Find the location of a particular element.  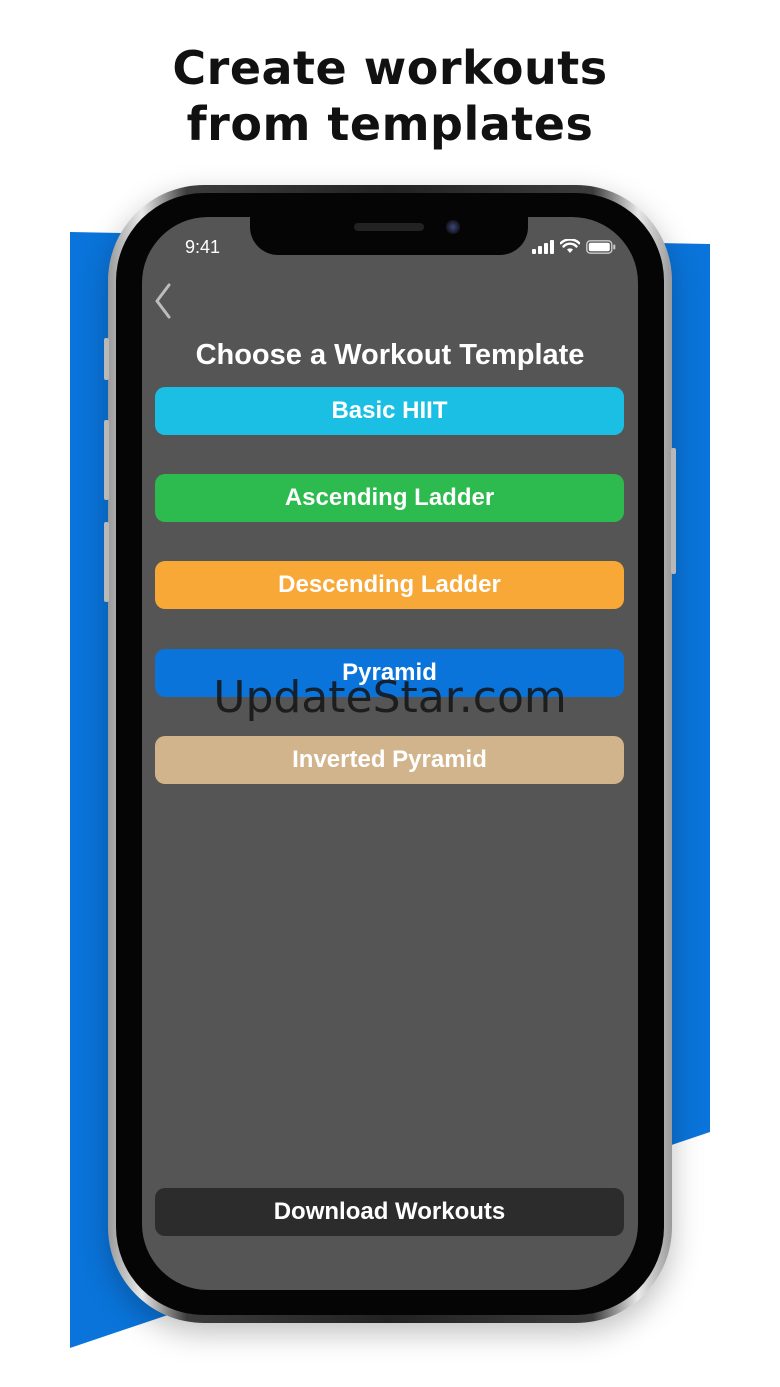

download-workouts-button: Download Workouts is located at coordinates (389, 1212).